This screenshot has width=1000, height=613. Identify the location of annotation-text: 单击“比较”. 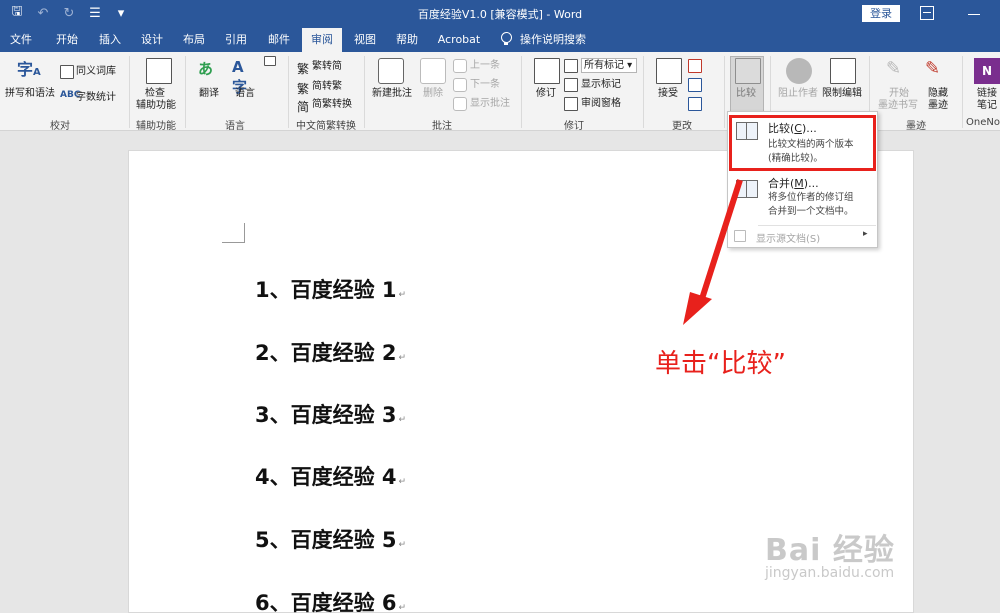
(720, 364).